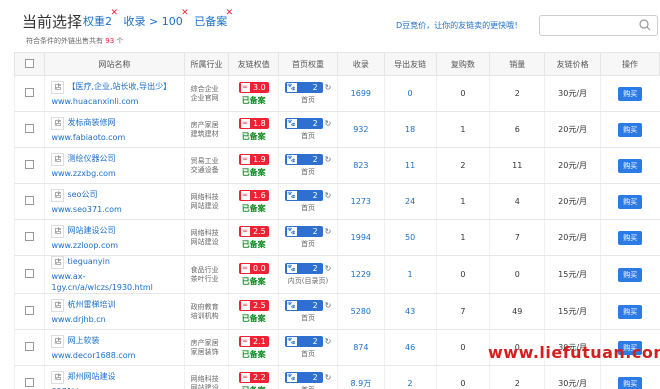 This screenshot has height=389, width=660. I want to click on shoulu-value: 874, so click(360, 347).